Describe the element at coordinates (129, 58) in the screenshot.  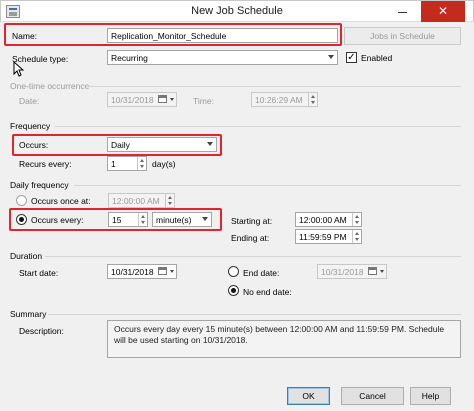
I see `schedule-type-value: Recurring` at that location.